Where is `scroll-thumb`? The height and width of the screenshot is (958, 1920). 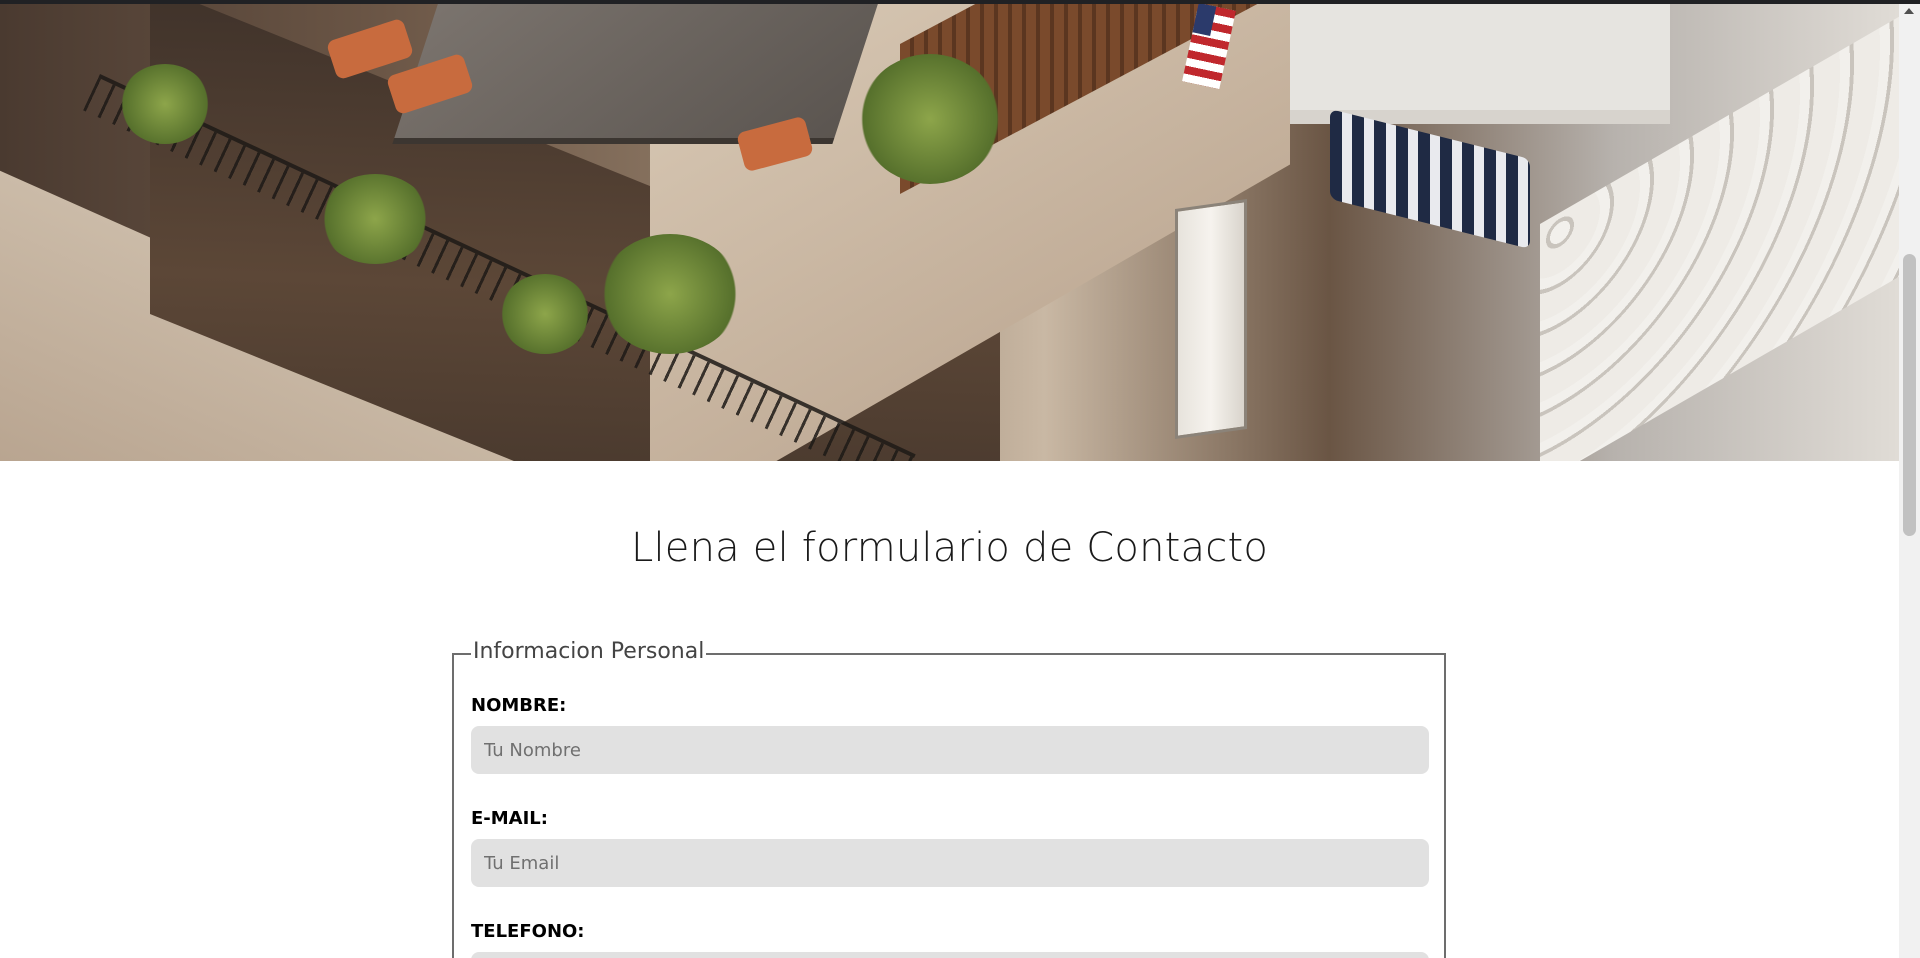
scroll-thumb is located at coordinates (1909, 395).